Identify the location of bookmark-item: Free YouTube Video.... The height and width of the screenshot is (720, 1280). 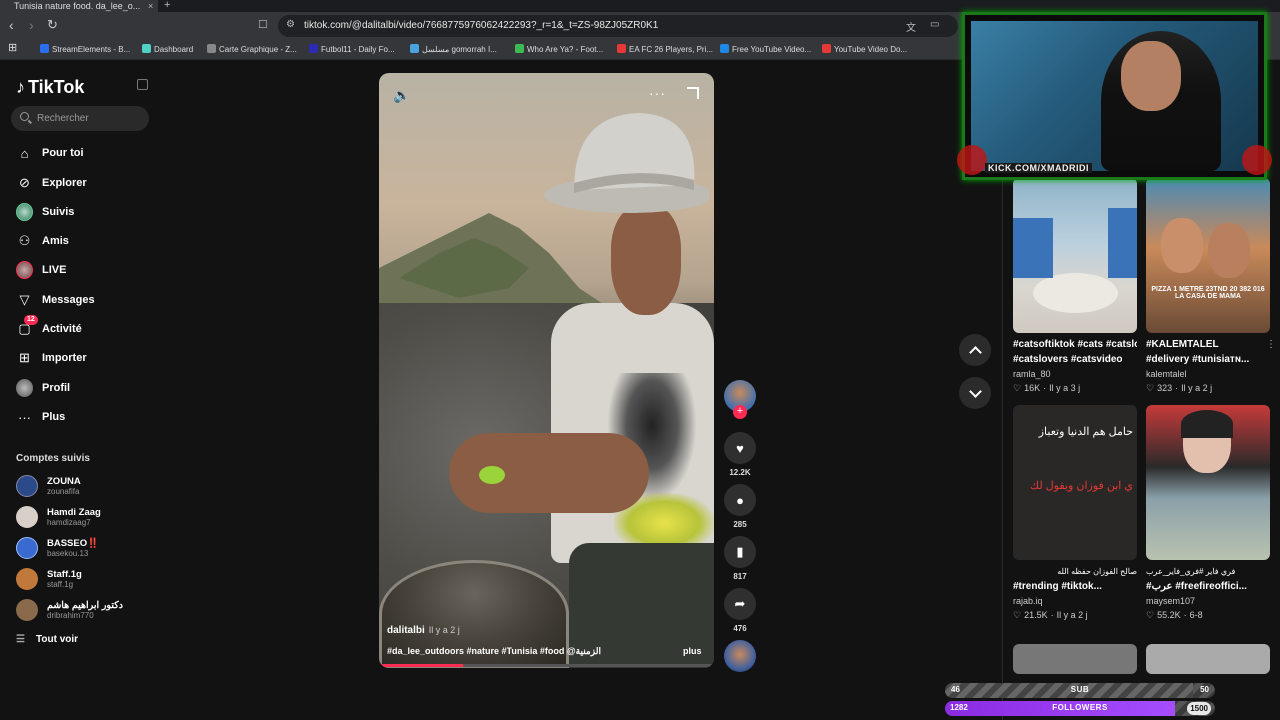
(765, 49).